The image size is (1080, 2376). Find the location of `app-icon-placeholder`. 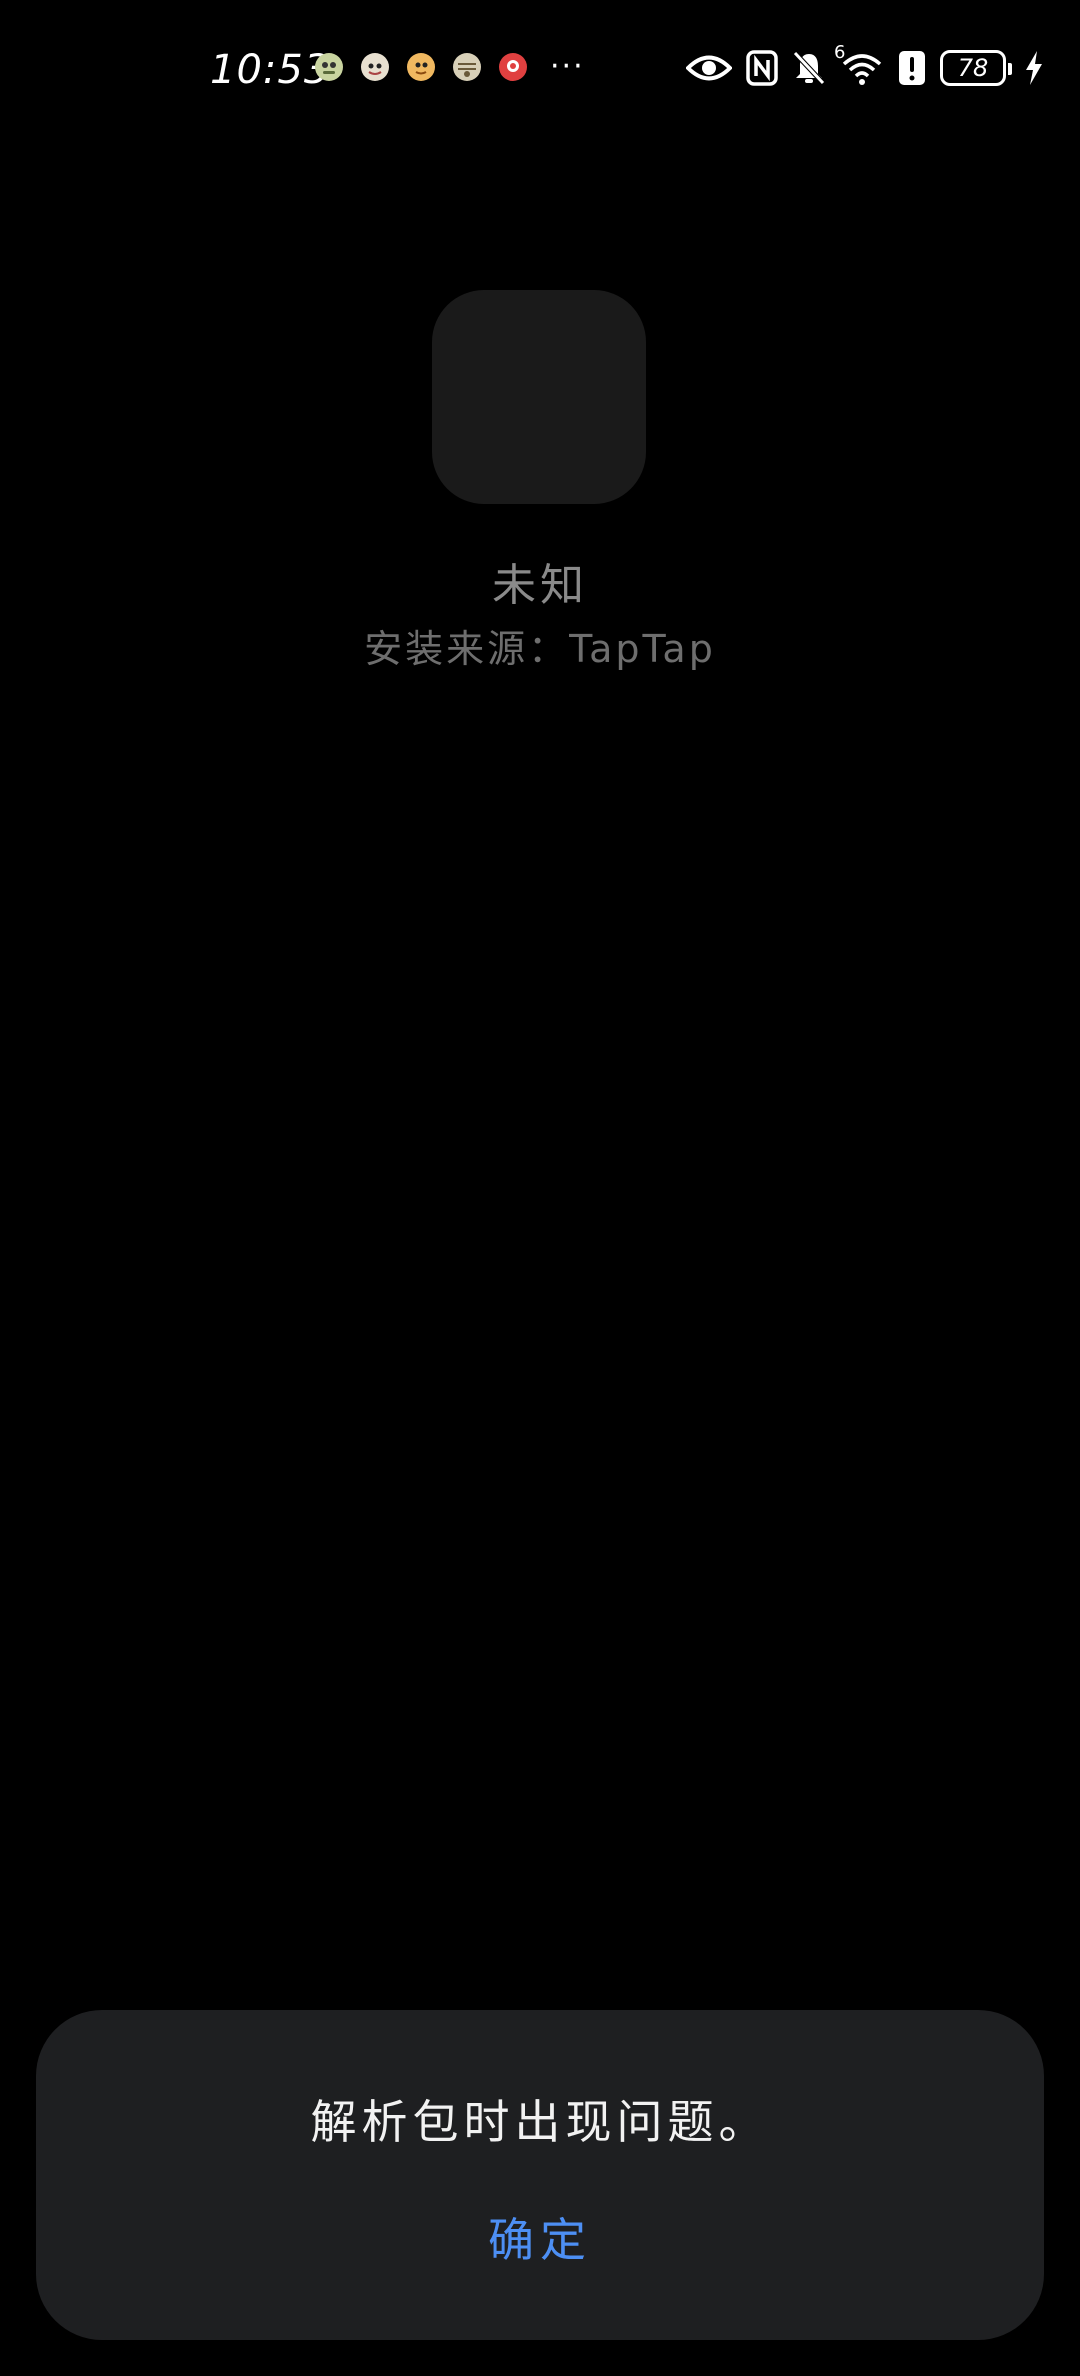

app-icon-placeholder is located at coordinates (539, 397).